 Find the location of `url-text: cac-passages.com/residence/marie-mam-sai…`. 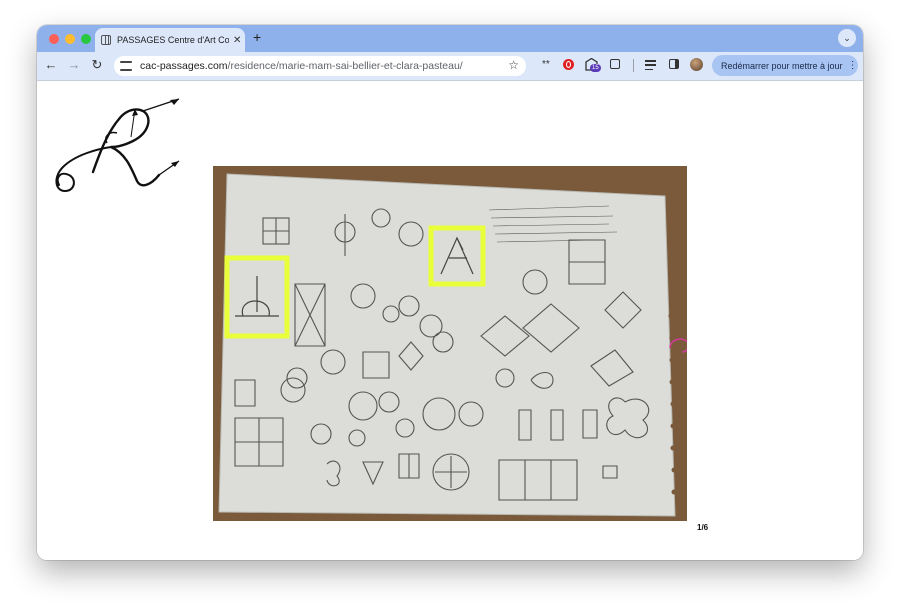

url-text: cac-passages.com/residence/marie-mam-sai… is located at coordinates (301, 66).